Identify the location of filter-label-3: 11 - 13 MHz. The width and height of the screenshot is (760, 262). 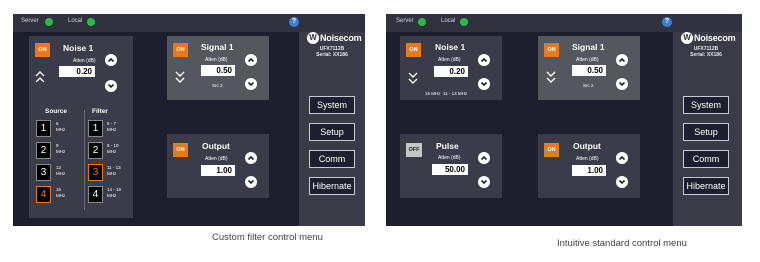
(114, 170).